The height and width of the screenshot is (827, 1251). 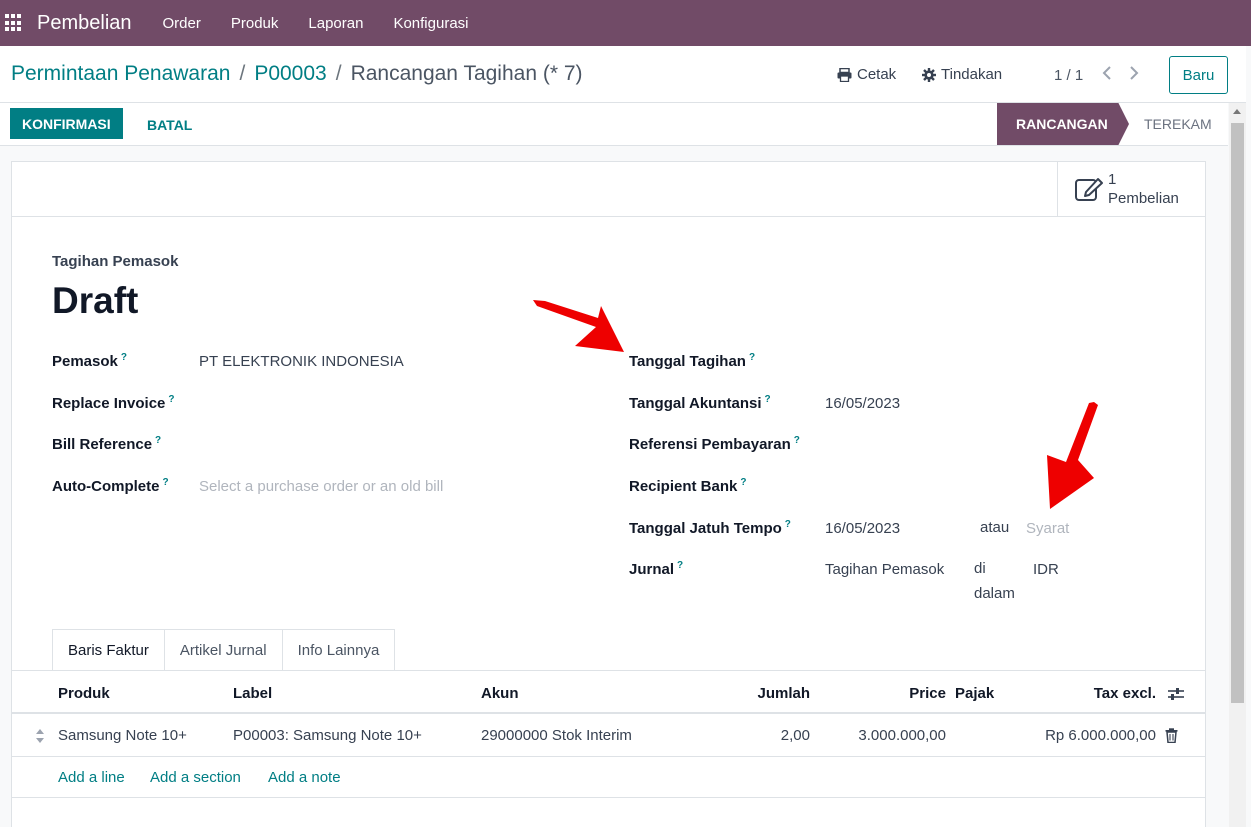 What do you see at coordinates (335, 23) in the screenshot?
I see `menu-item-reports: Laporan` at bounding box center [335, 23].